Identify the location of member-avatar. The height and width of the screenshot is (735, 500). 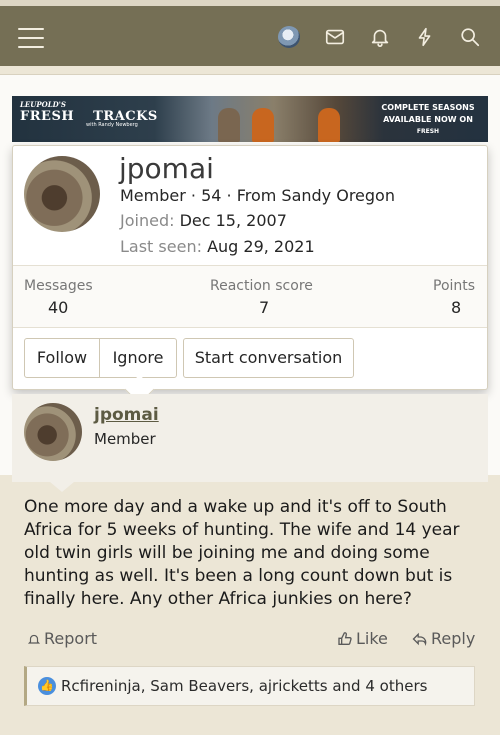
(62, 194).